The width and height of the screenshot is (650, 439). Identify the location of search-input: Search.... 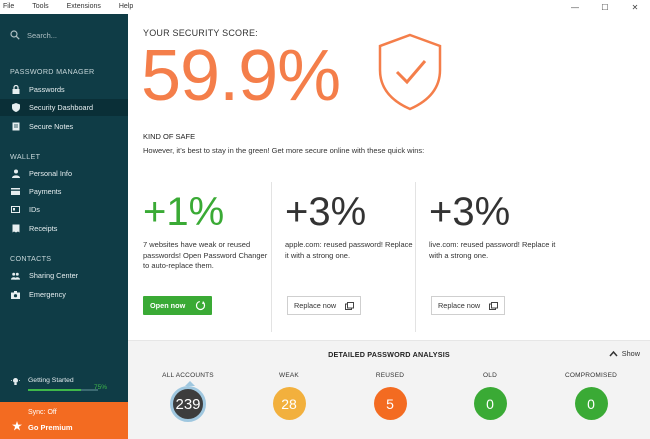
(42, 35).